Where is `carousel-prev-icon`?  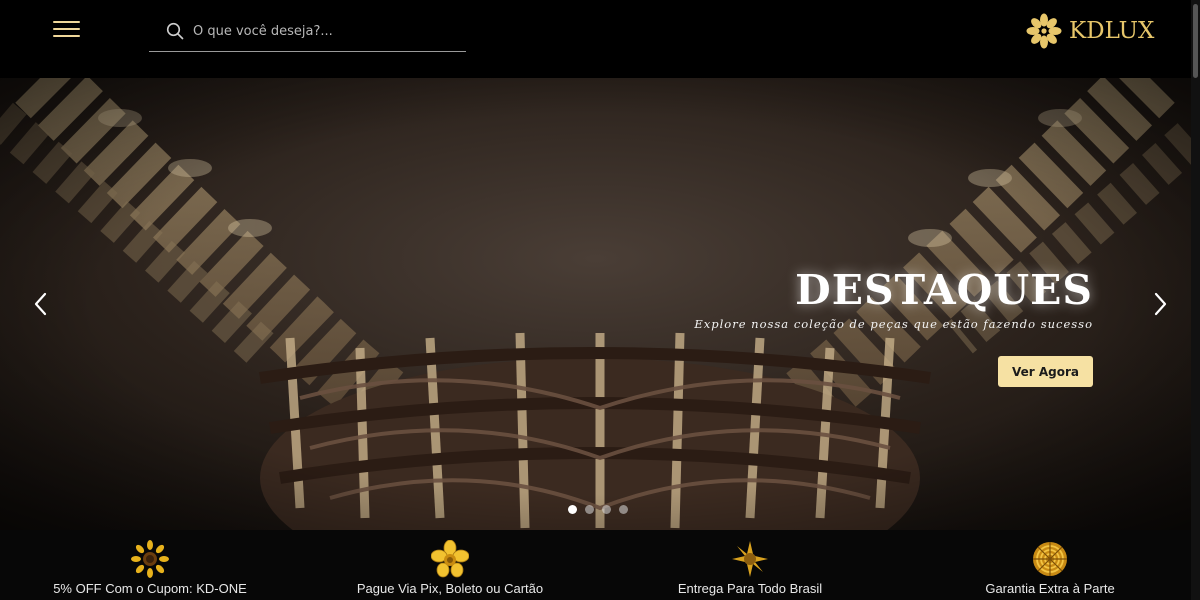
carousel-prev-icon is located at coordinates (41, 304).